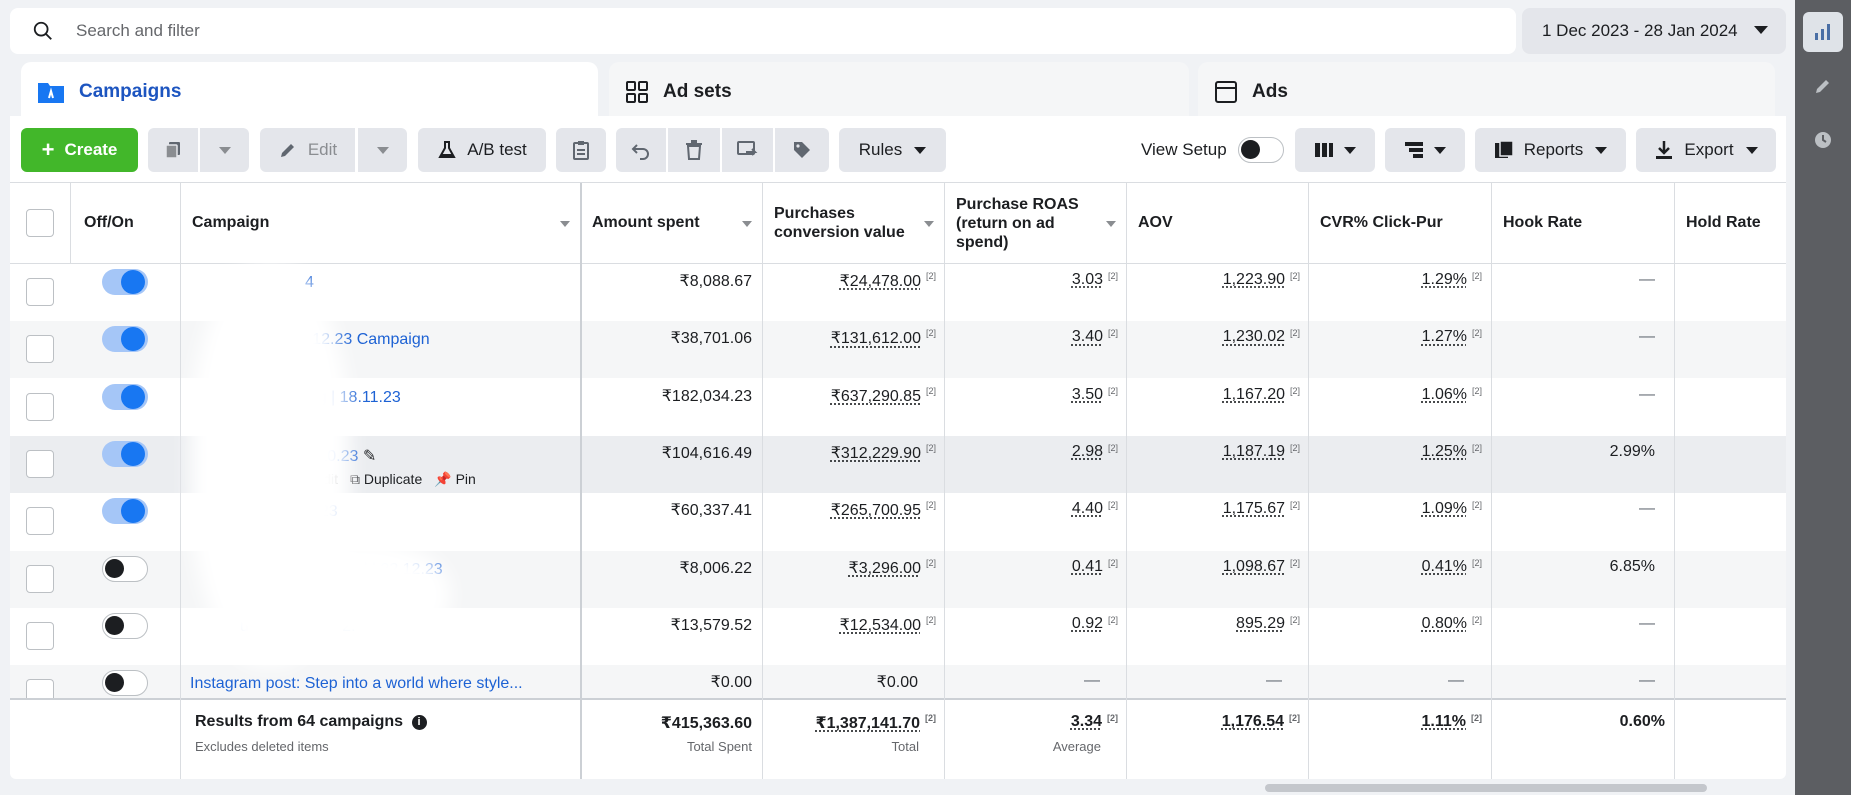 This screenshot has height=795, width=1851. What do you see at coordinates (1486, 92) in the screenshot?
I see `tab-ads: Ads` at bounding box center [1486, 92].